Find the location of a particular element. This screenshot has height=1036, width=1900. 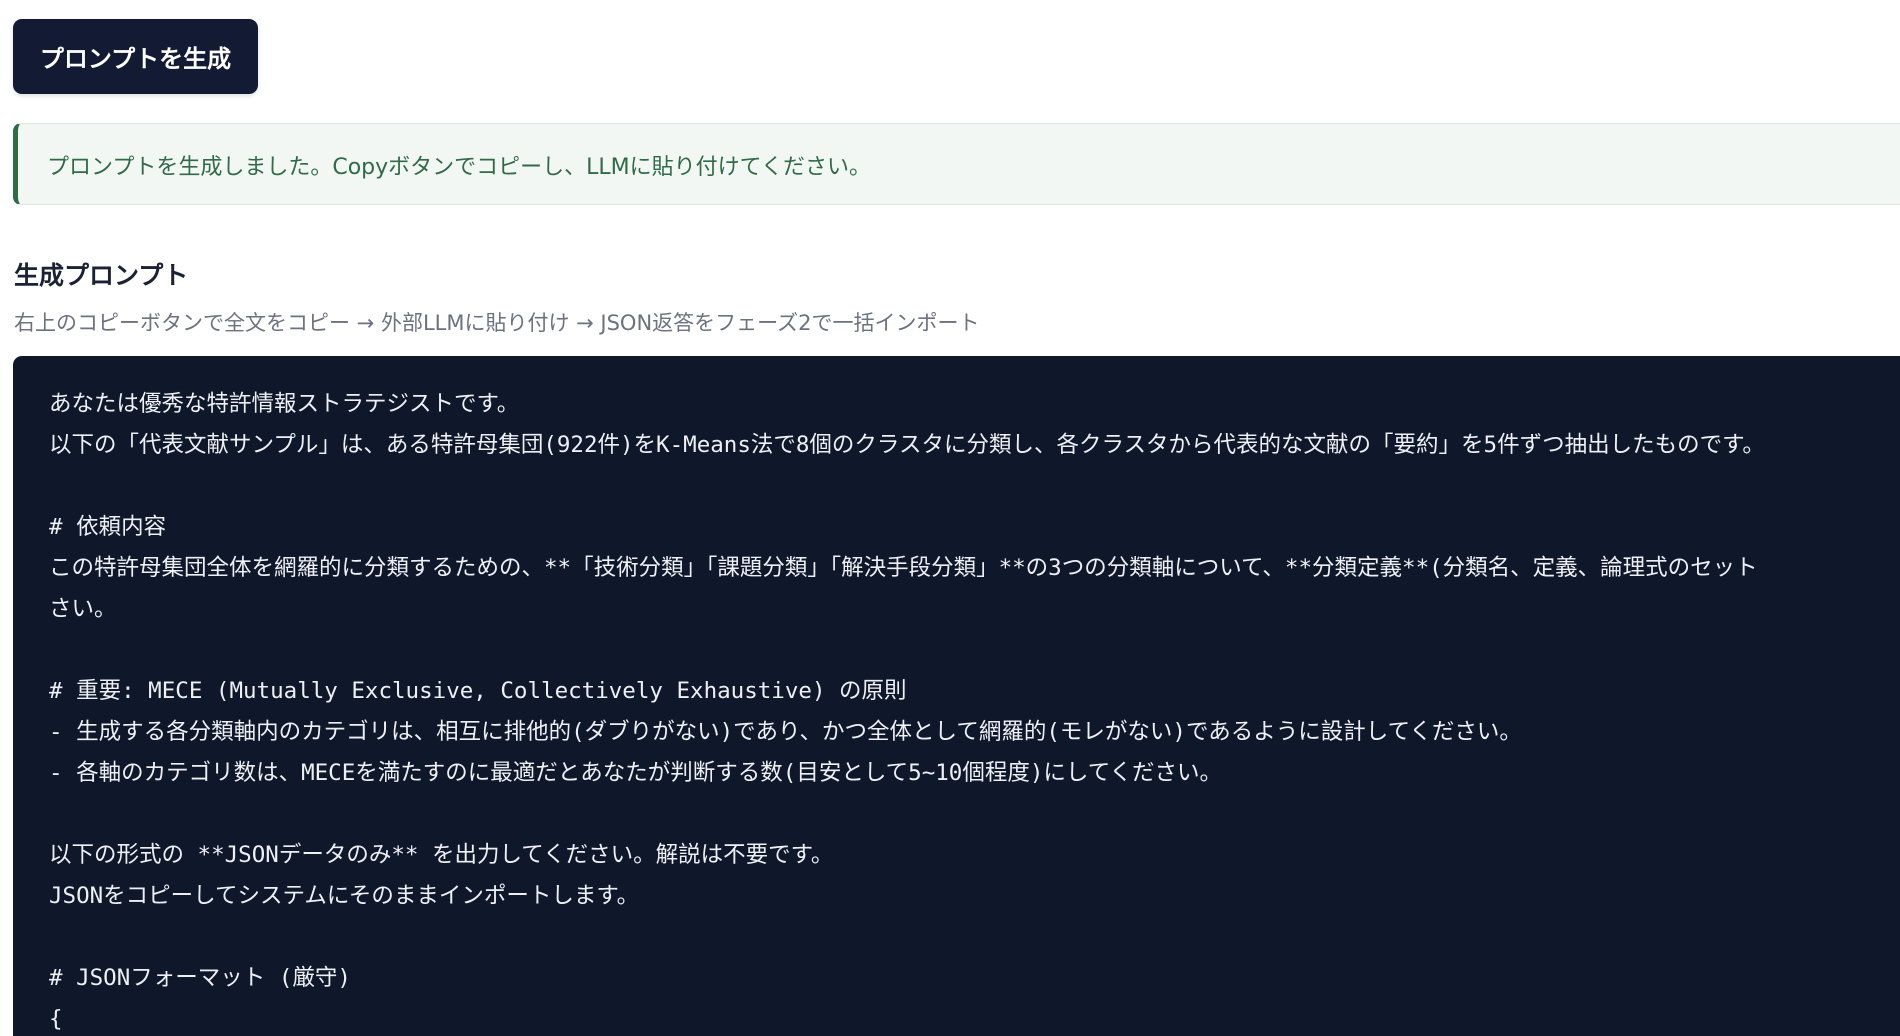

section-title: 生成プロンプト is located at coordinates (101, 275).